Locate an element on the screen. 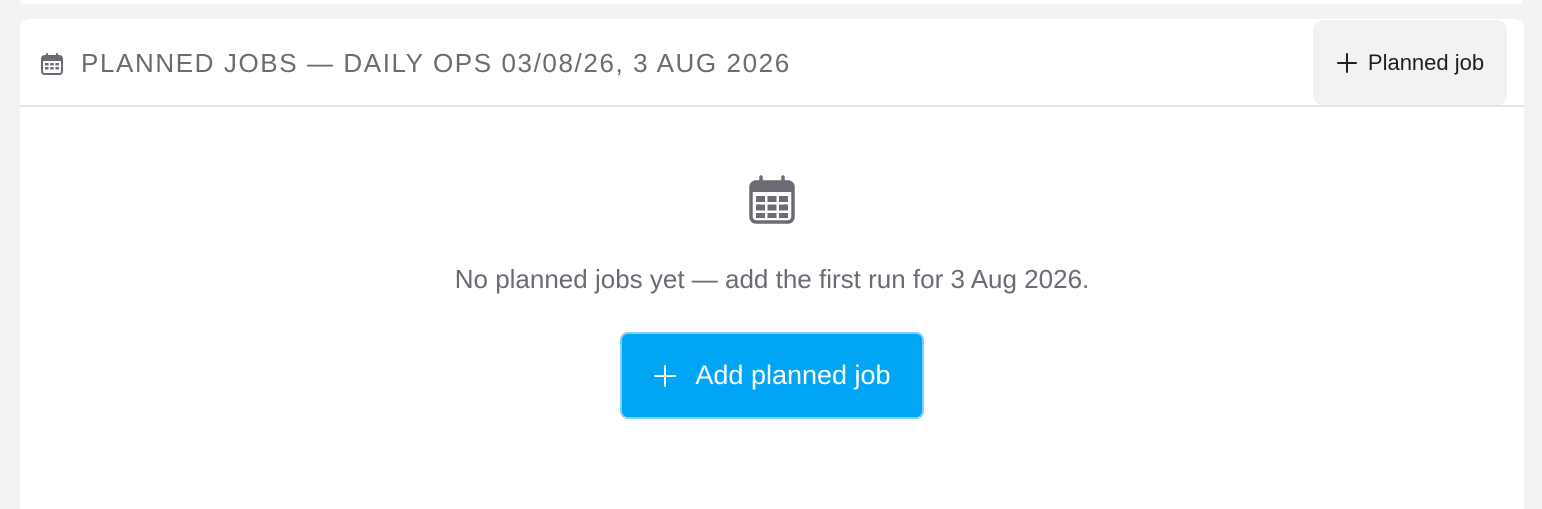 This screenshot has height=509, width=1542. header-button-label: Planned job is located at coordinates (1426, 62).